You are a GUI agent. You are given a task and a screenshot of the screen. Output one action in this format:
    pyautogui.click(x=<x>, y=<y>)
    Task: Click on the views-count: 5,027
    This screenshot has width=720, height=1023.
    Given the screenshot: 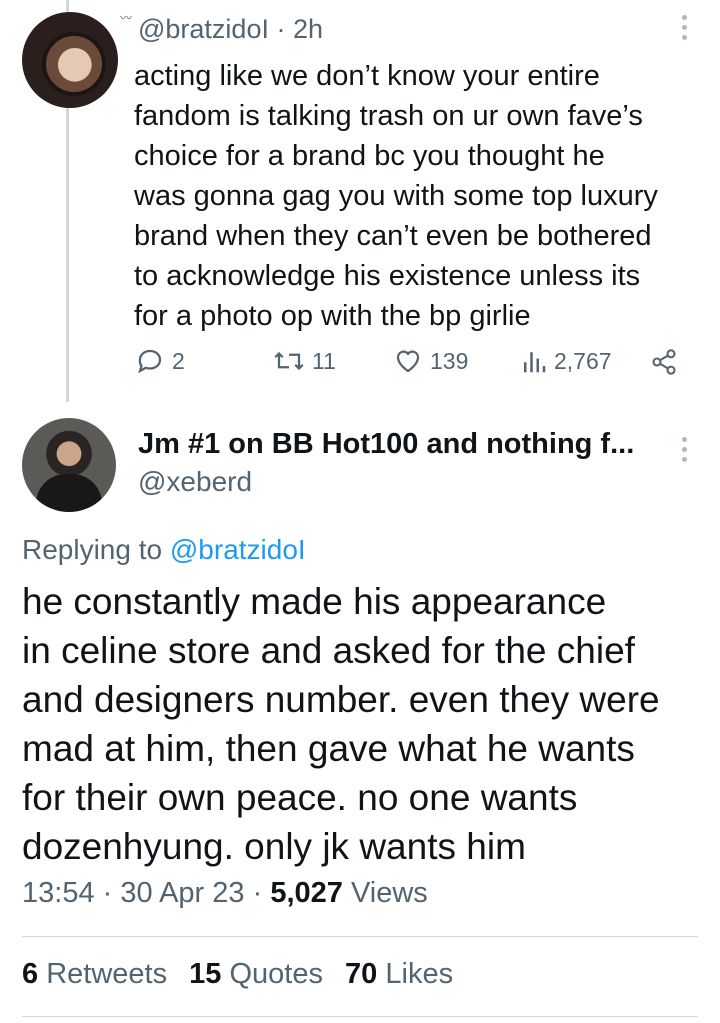 What is the action you would take?
    pyautogui.click(x=306, y=893)
    